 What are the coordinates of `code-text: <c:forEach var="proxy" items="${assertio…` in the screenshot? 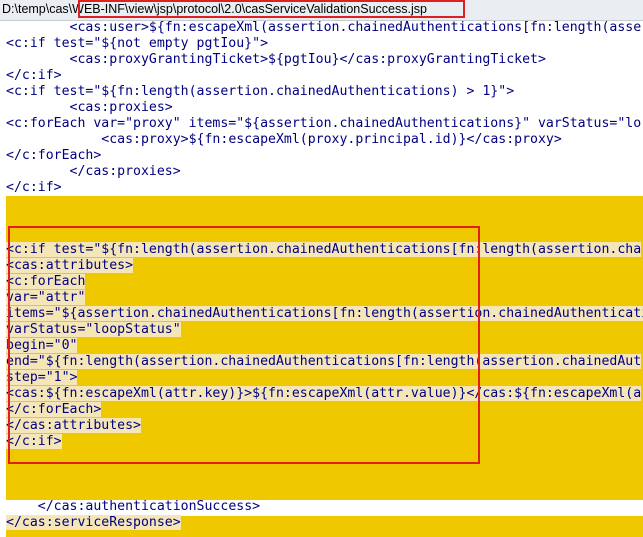 It's located at (324, 123).